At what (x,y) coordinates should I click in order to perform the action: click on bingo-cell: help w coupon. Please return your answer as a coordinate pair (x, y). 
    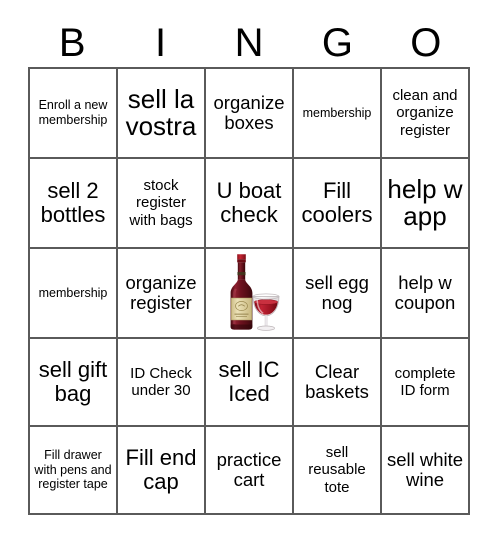
    Looking at the image, I should click on (426, 294).